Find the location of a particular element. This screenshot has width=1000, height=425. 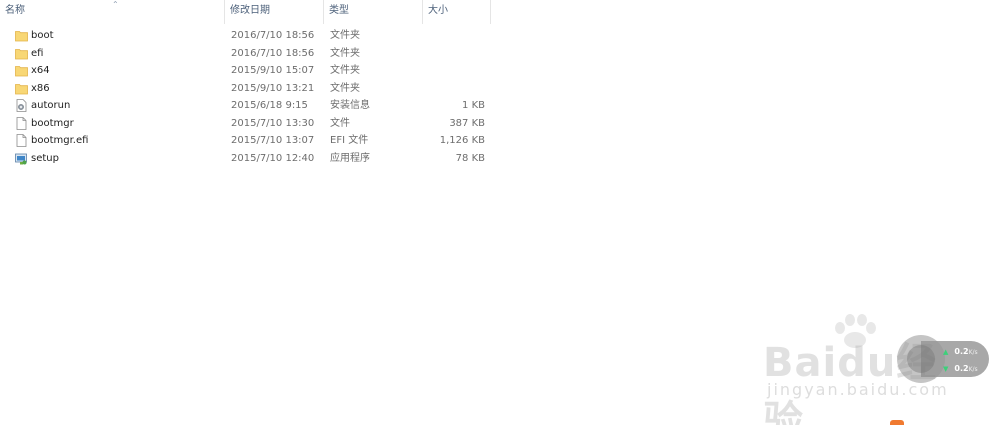

upload-arrow-icon: ▲ is located at coordinates (946, 352).